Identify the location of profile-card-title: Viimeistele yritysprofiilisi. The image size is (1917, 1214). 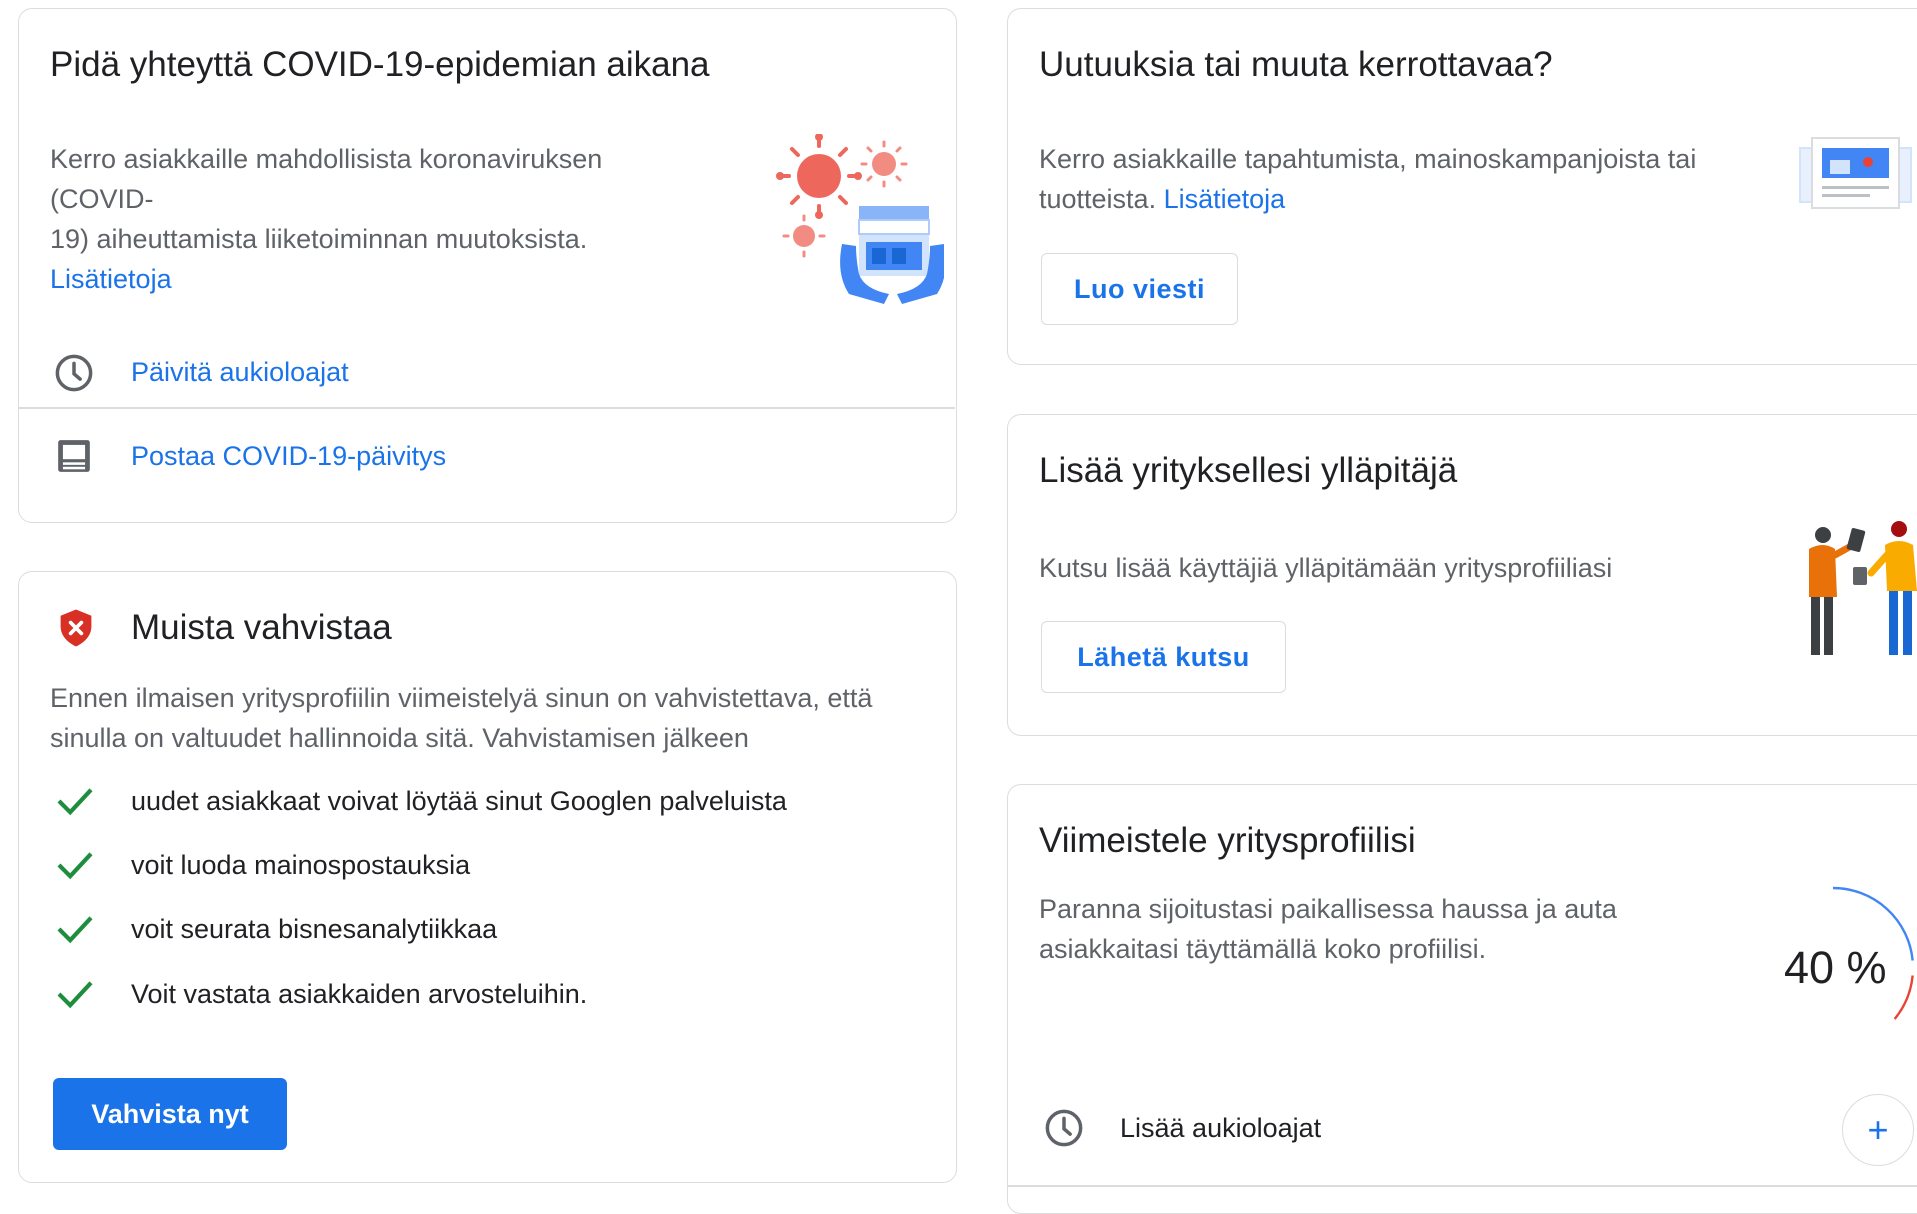
(1227, 840).